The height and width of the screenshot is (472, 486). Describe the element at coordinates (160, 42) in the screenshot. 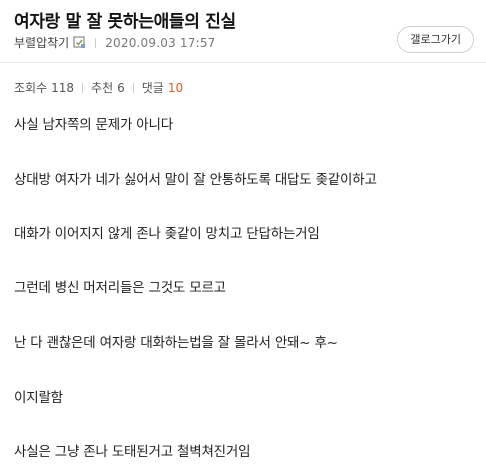

I see `post-date: 2020.09.03 17:57` at that location.